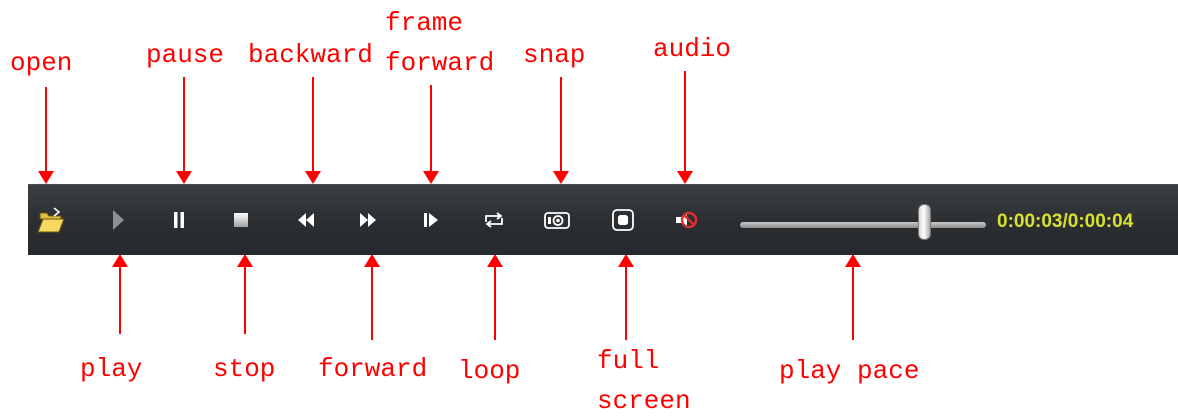 Image resolution: width=1178 pixels, height=416 pixels. I want to click on forward-button, so click(368, 220).